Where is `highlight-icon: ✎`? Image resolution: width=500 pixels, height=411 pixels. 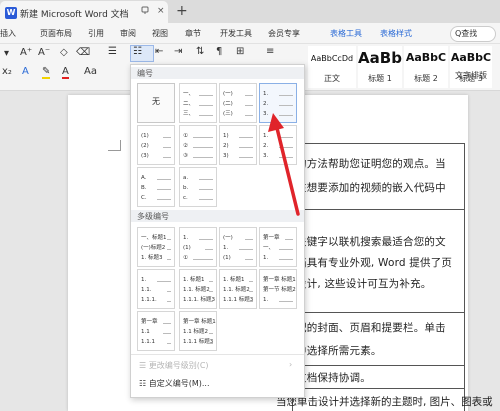
highlight-icon: ✎ is located at coordinates (46, 72).